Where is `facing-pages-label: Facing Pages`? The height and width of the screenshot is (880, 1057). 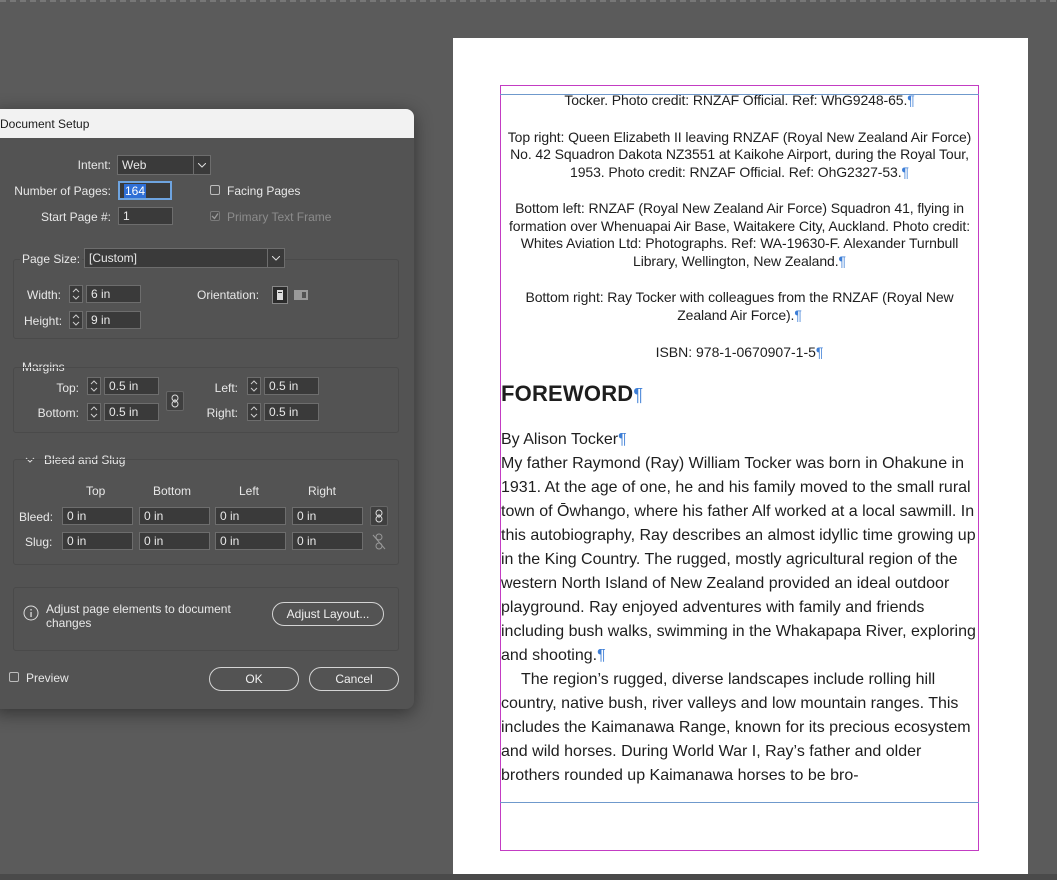
facing-pages-label: Facing Pages is located at coordinates (264, 191).